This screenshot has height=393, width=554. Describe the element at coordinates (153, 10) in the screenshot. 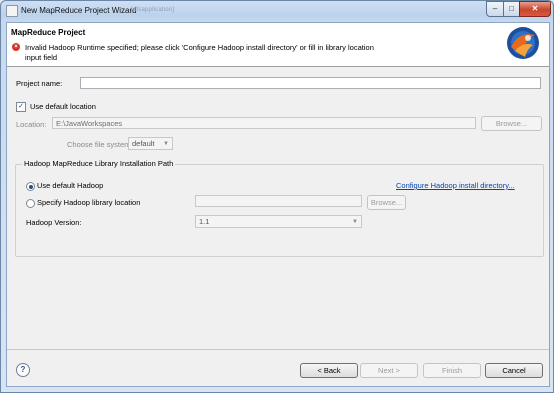

I see `window-subtitle: [dfsapplication]` at that location.